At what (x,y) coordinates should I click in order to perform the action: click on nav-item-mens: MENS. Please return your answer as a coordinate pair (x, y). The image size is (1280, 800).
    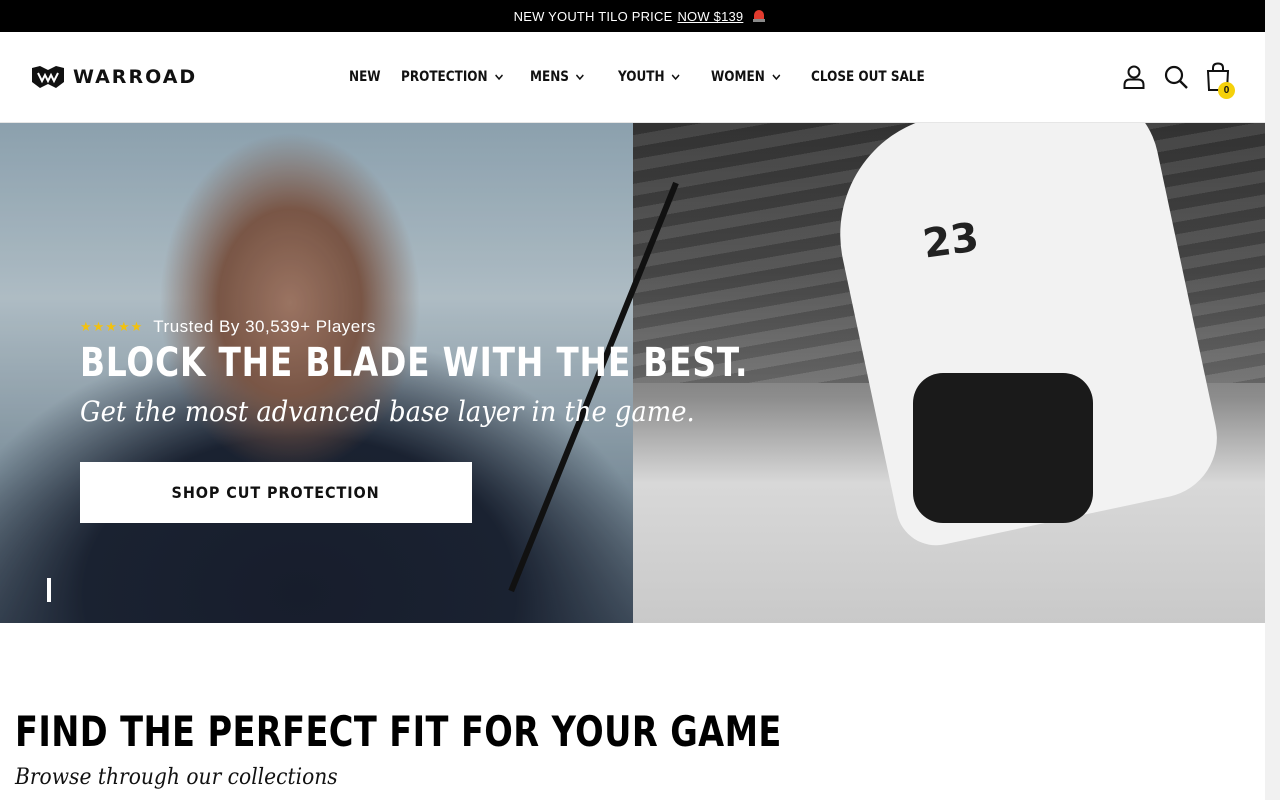
    Looking at the image, I should click on (558, 77).